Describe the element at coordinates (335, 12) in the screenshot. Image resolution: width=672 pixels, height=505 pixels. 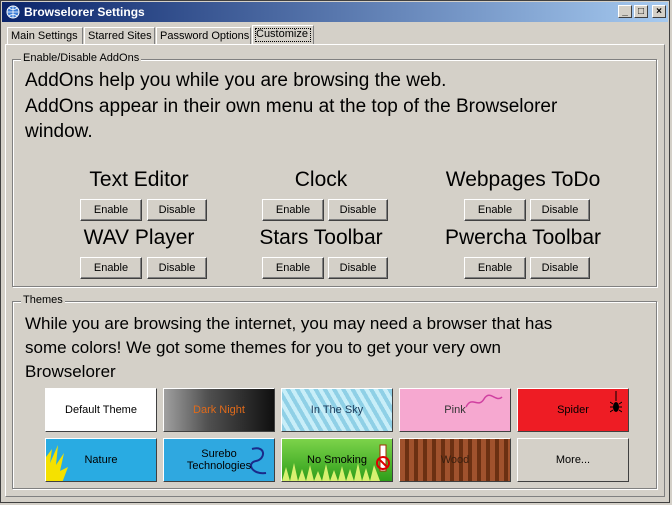
I see `title-bar: Browselorer Settings _ □ ×` at that location.